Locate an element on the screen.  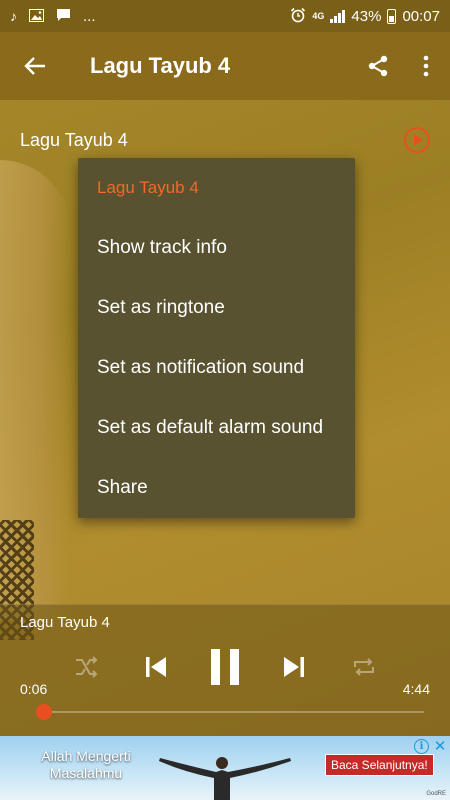
back-arrow-icon is located at coordinates (34, 66).